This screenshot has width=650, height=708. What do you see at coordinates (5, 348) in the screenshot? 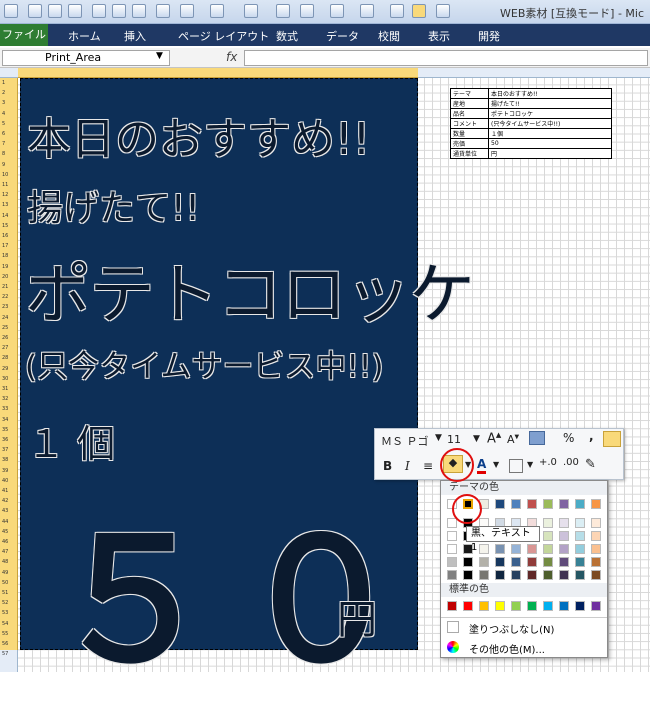
I see `row-number: 27` at bounding box center [5, 348].